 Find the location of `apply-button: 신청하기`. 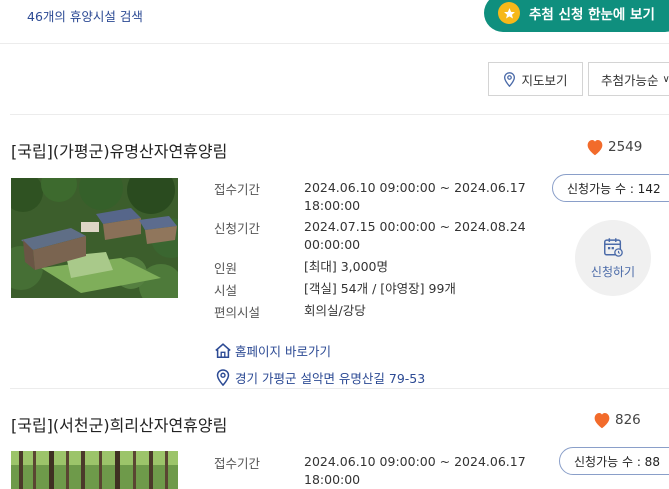

apply-button: 신청하기 is located at coordinates (613, 258).